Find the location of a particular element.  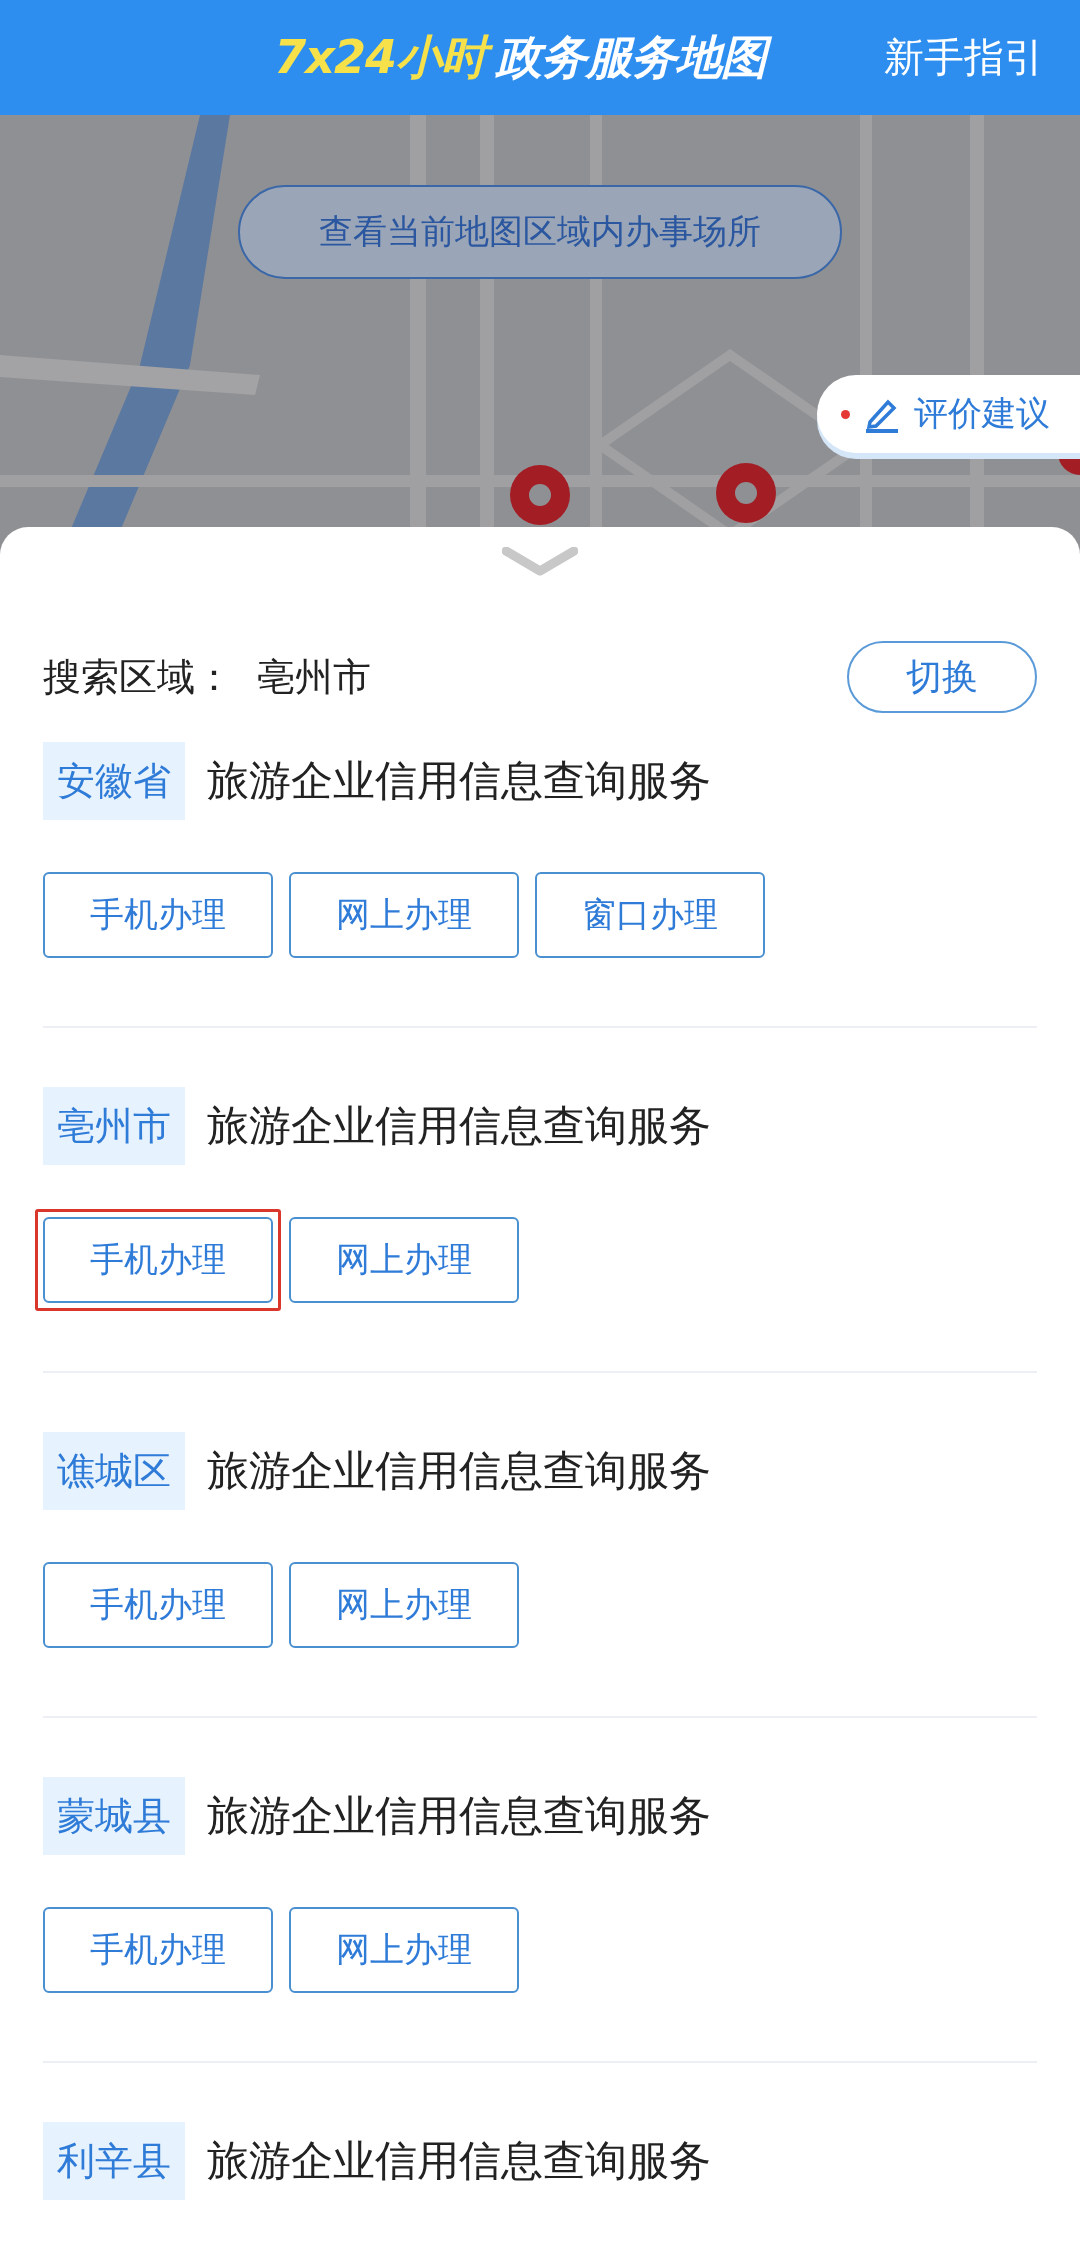

area-search-button: 查看当前地图区域内办事场所 is located at coordinates (540, 232).